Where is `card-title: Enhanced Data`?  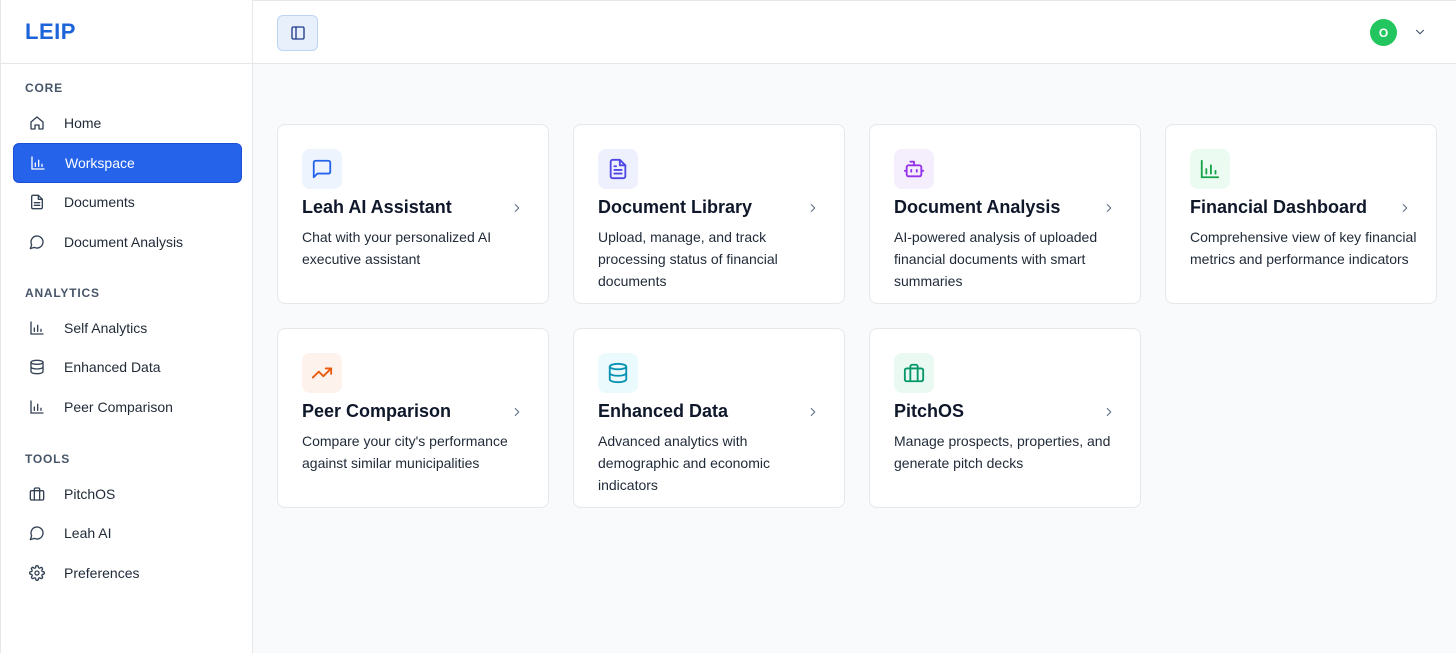
card-title: Enhanced Data is located at coordinates (663, 411).